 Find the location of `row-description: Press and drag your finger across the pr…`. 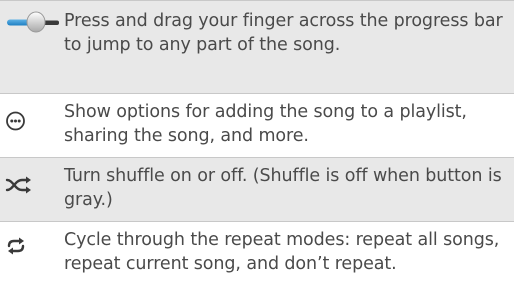

row-description: Press and drag your finger across the pr… is located at coordinates (283, 33).